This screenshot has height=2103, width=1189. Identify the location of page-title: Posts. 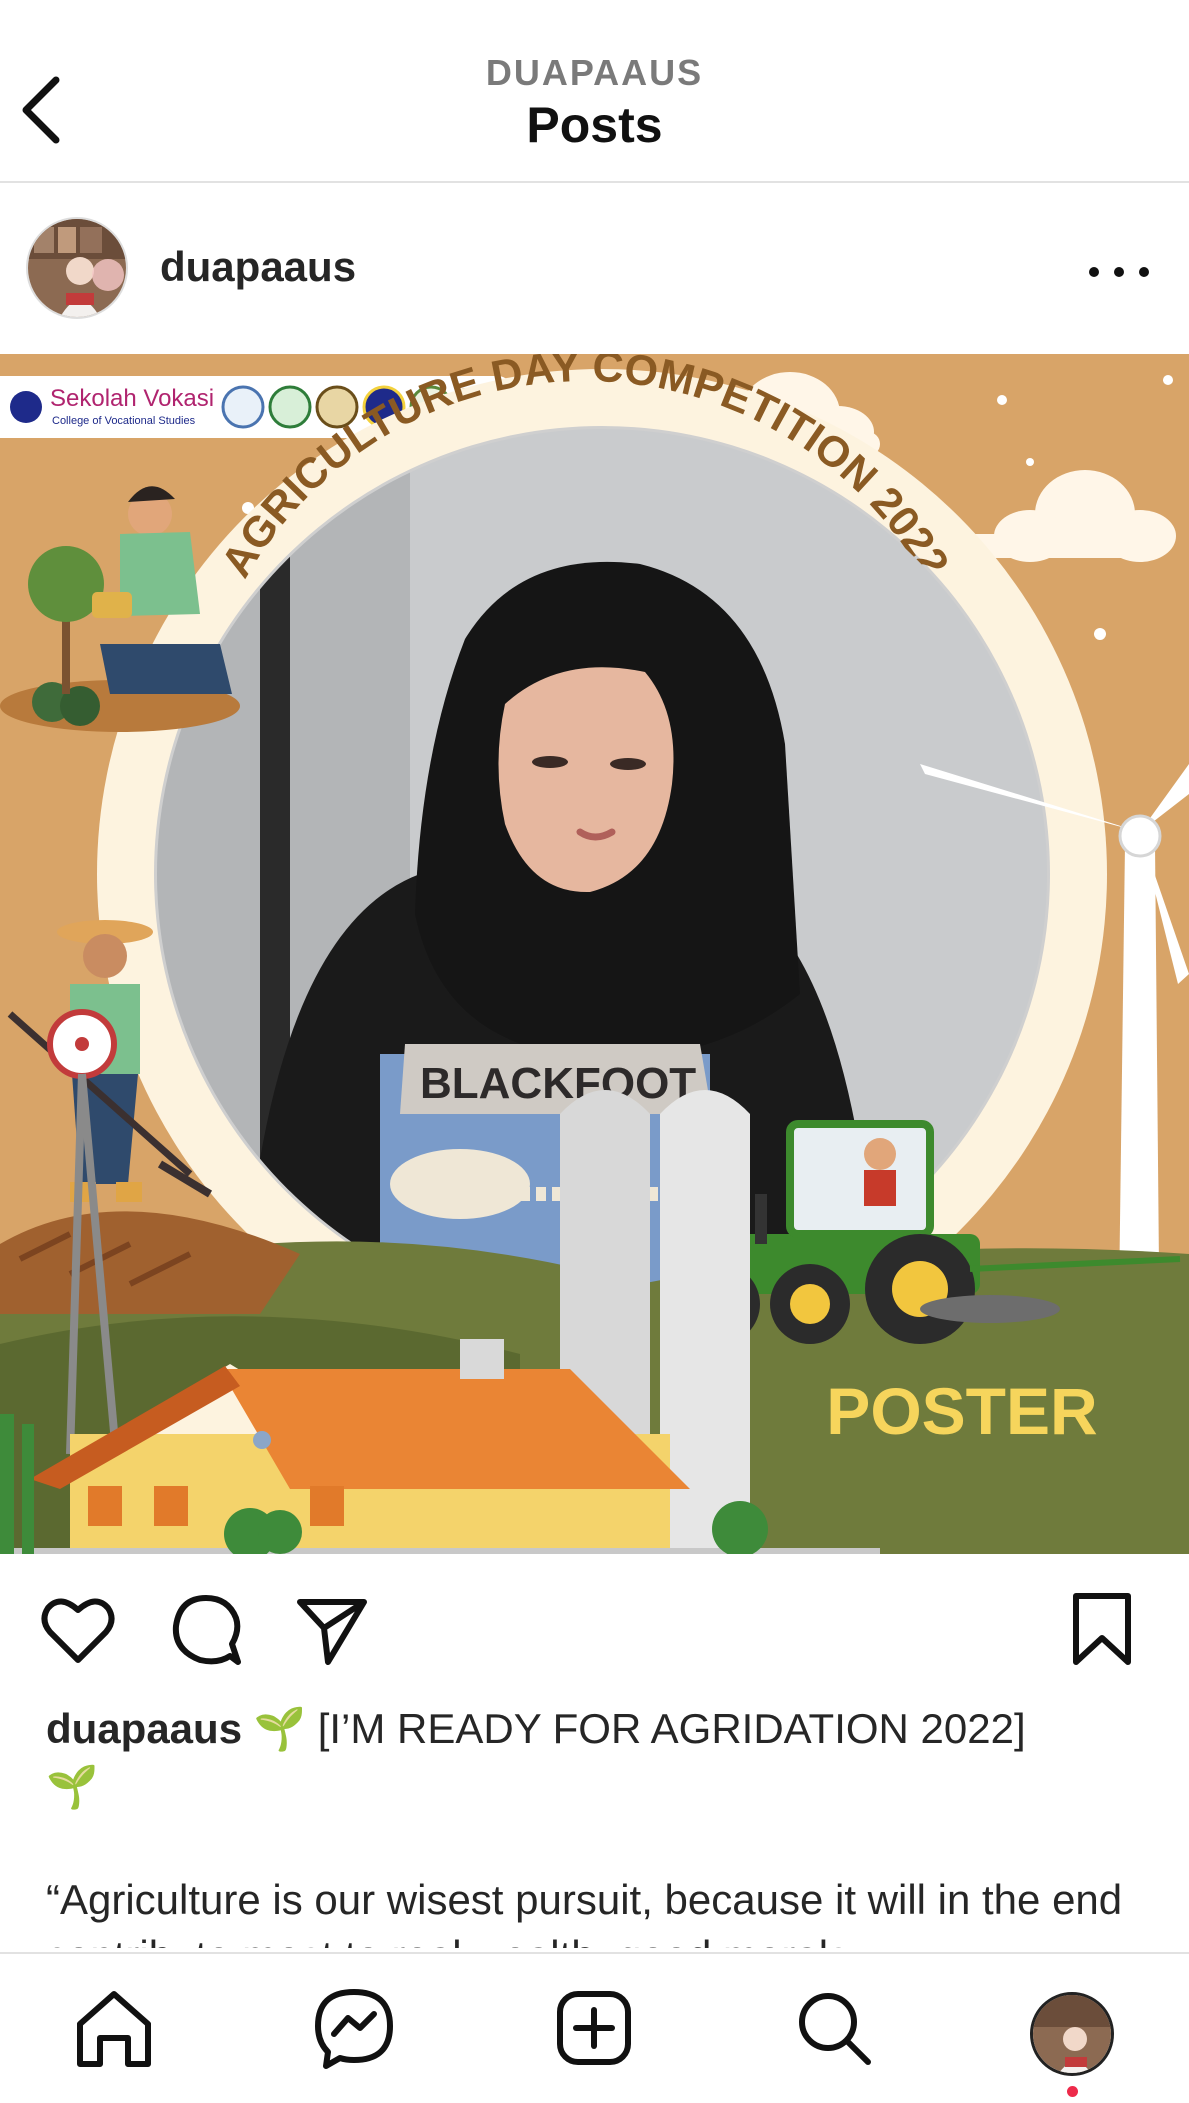
(594, 125).